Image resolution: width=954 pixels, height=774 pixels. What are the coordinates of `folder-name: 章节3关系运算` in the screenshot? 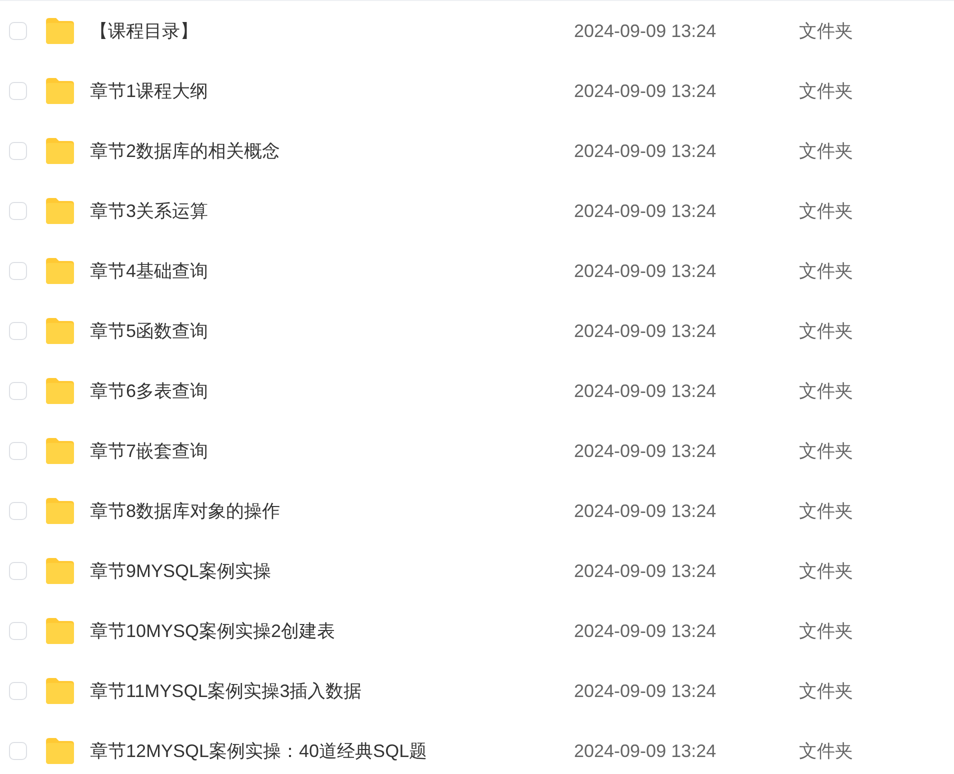 It's located at (332, 211).